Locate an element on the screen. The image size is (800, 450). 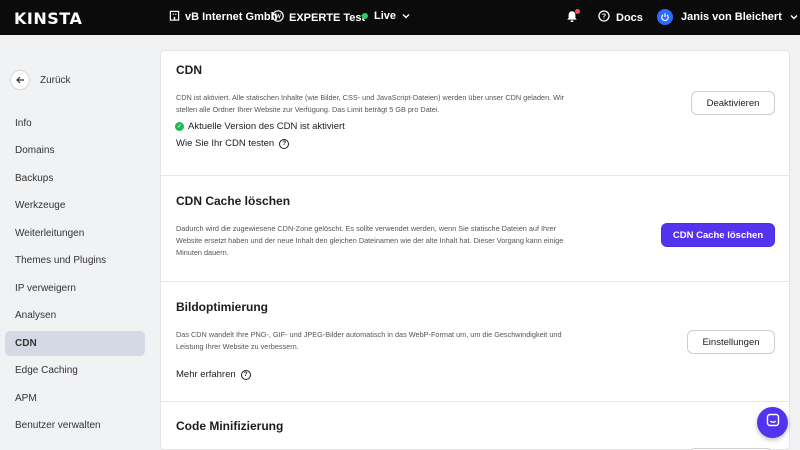
chat-widget-button is located at coordinates (772, 422).